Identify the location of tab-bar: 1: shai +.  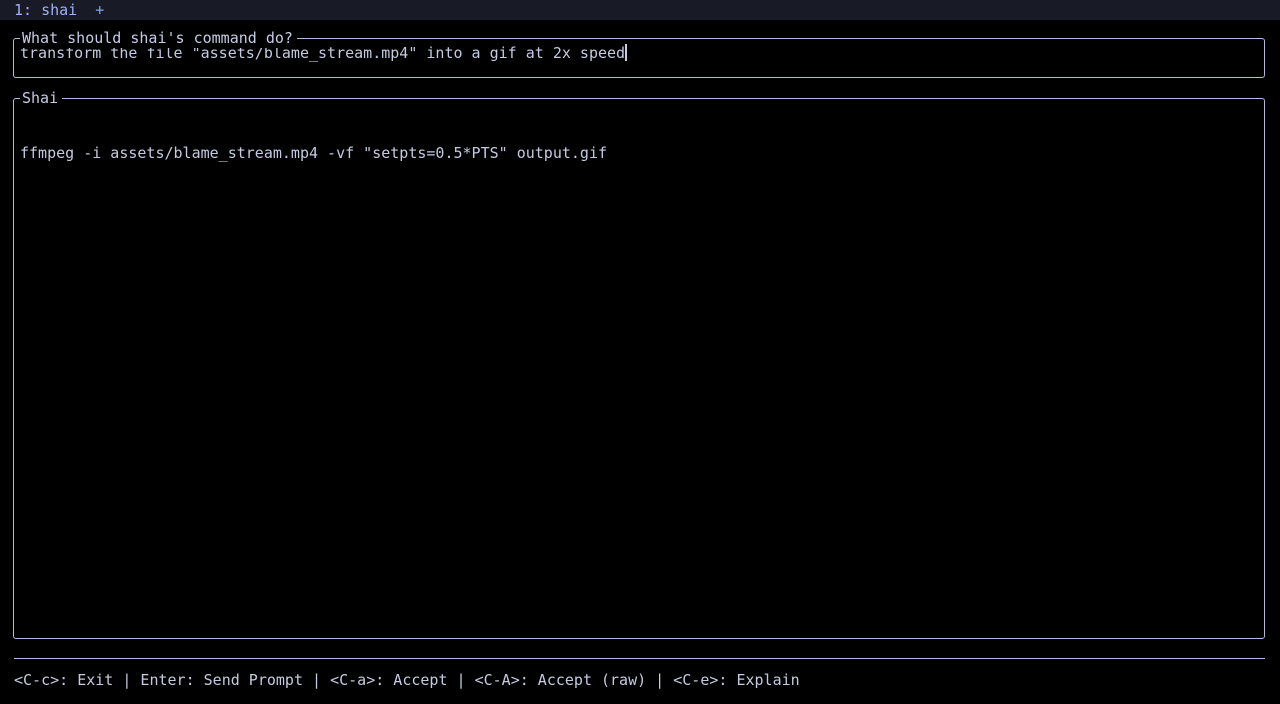
(640, 10).